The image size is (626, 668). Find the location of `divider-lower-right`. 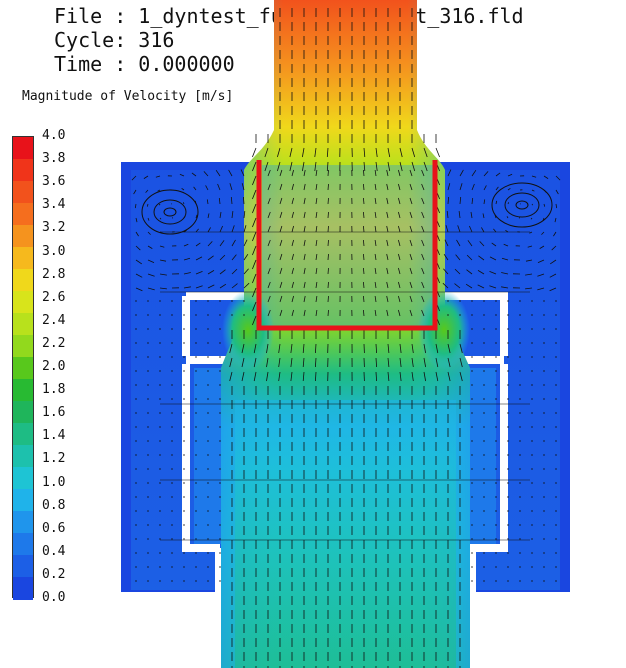

divider-lower-right is located at coordinates (473, 570).